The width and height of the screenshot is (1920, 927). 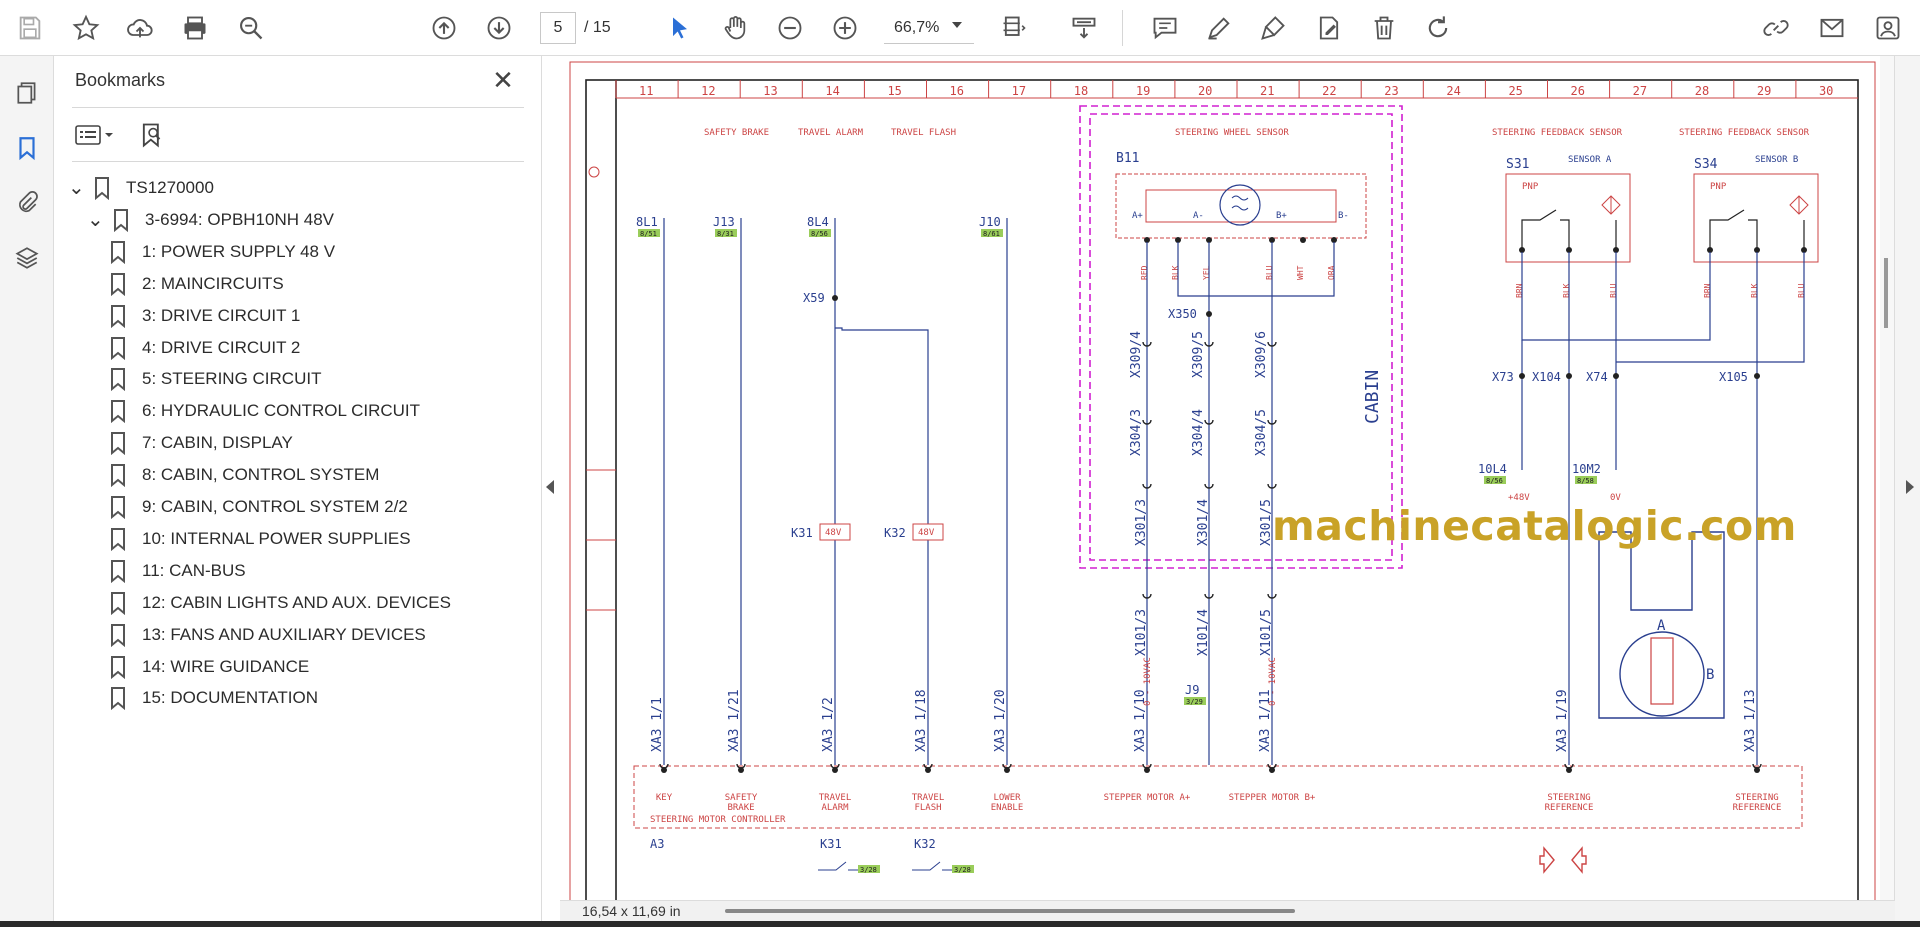 I want to click on expand-right-icon, so click(x=1910, y=487).